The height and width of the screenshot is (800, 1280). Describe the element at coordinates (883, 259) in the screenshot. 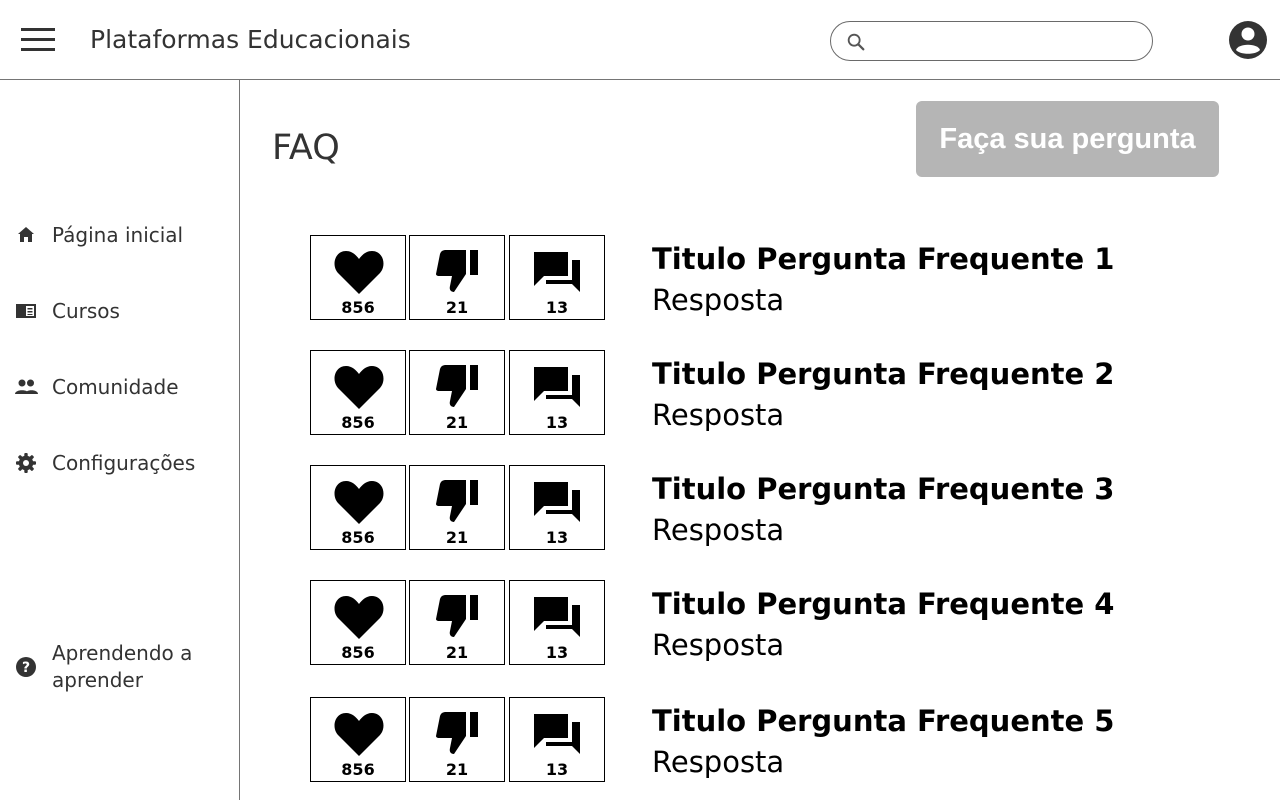

I see `faq-title: Titulo Pergunta Frequente 1` at that location.